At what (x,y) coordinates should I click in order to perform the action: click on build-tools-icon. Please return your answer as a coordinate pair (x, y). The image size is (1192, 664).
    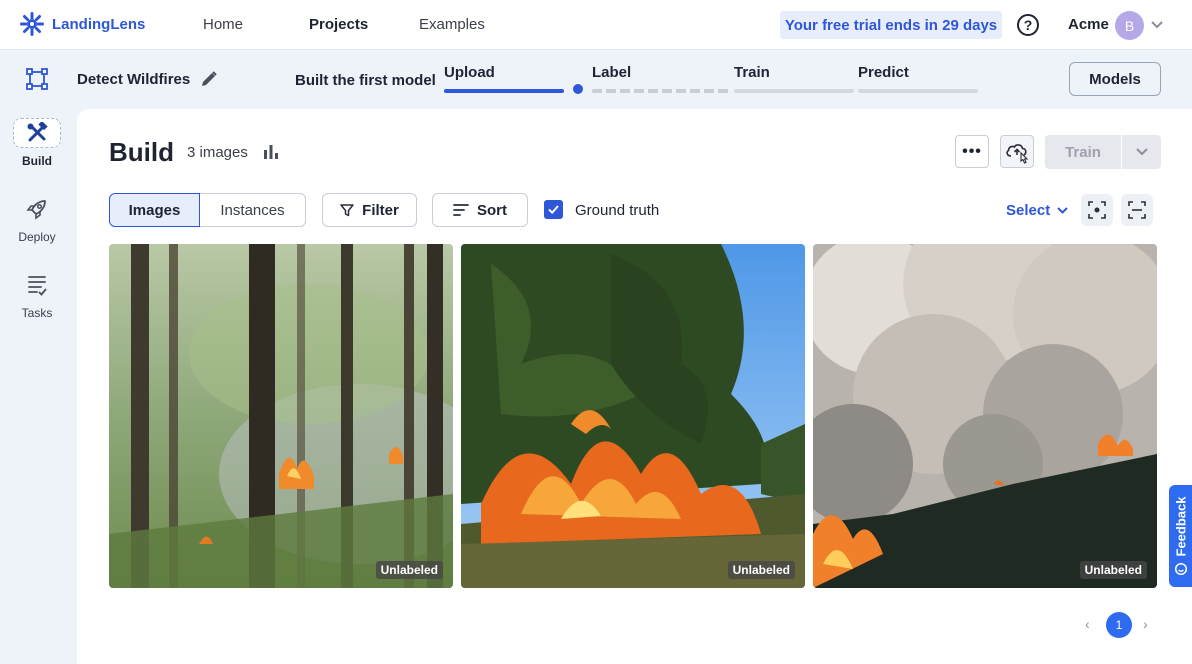
    Looking at the image, I should click on (37, 133).